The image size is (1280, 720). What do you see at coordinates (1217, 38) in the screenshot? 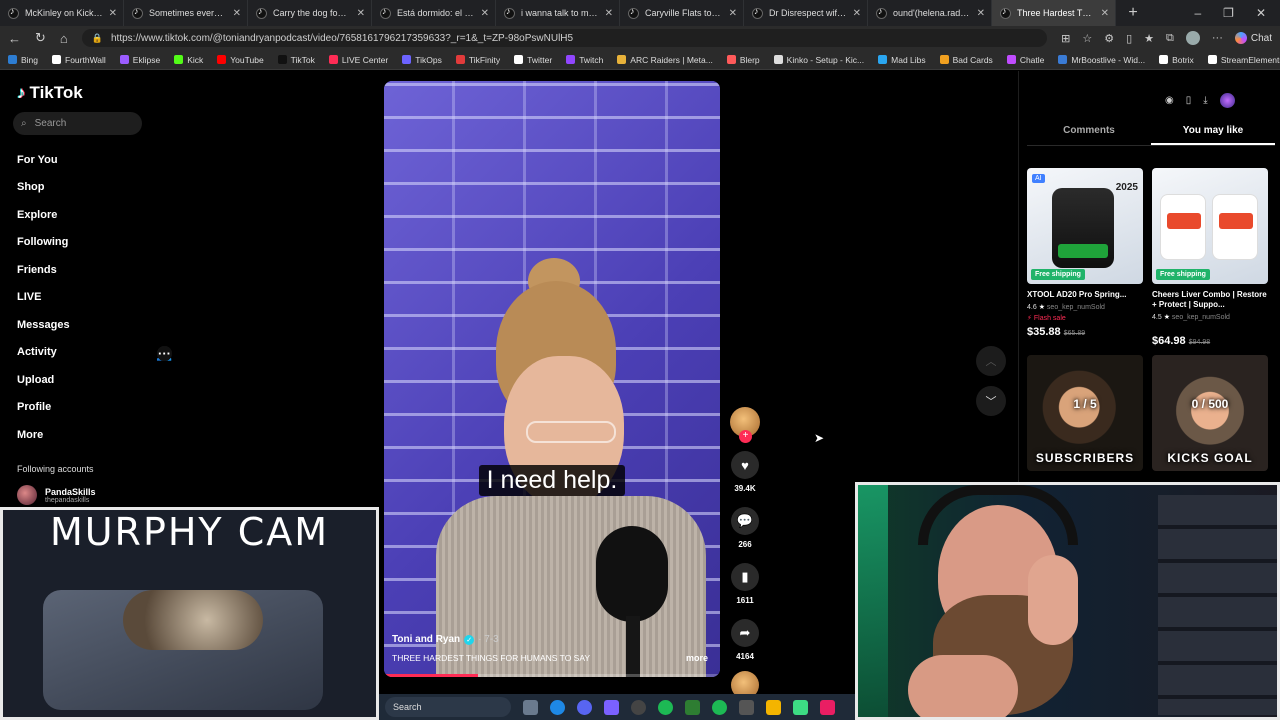
I see `menu-dots-icon: ···` at bounding box center [1217, 38].